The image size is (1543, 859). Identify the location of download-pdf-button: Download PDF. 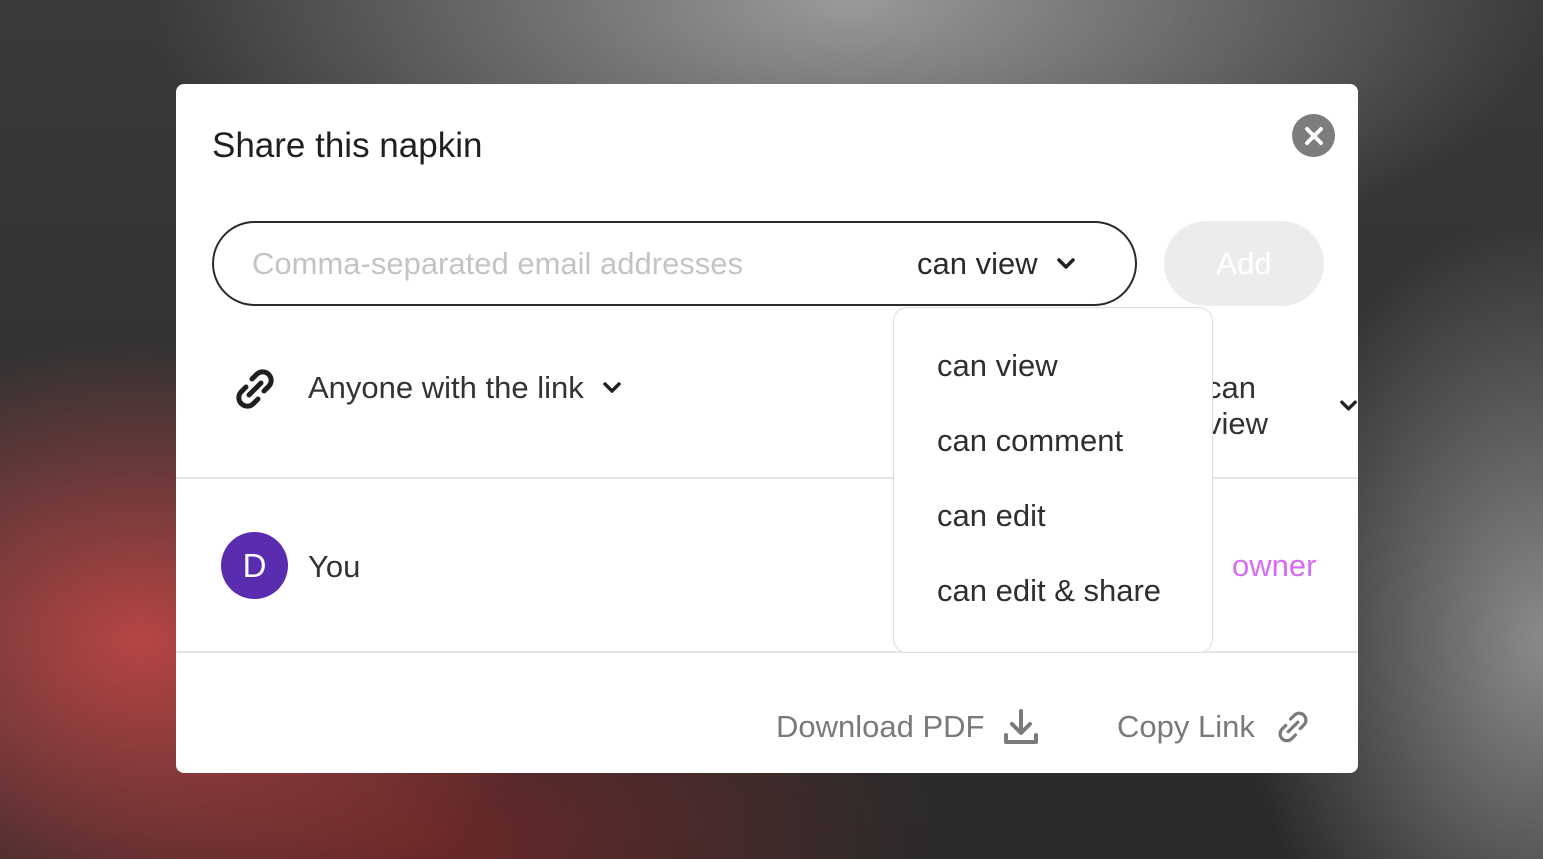
(908, 727).